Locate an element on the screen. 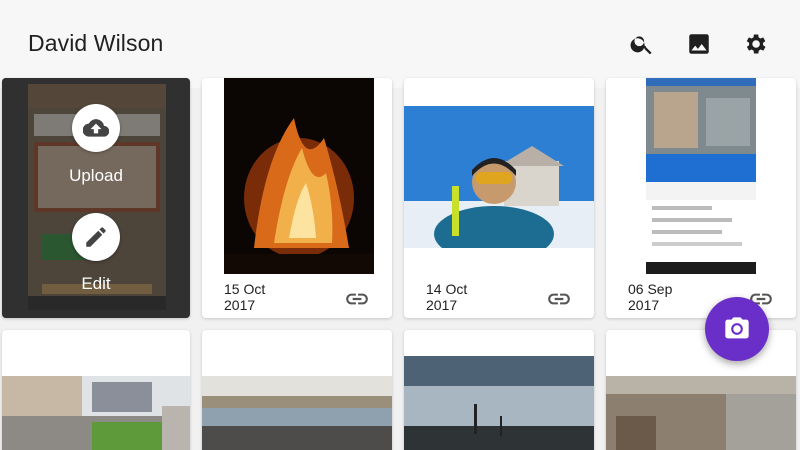 The image size is (800, 450). photo-date: 15 Oct 2017 is located at coordinates (245, 297).